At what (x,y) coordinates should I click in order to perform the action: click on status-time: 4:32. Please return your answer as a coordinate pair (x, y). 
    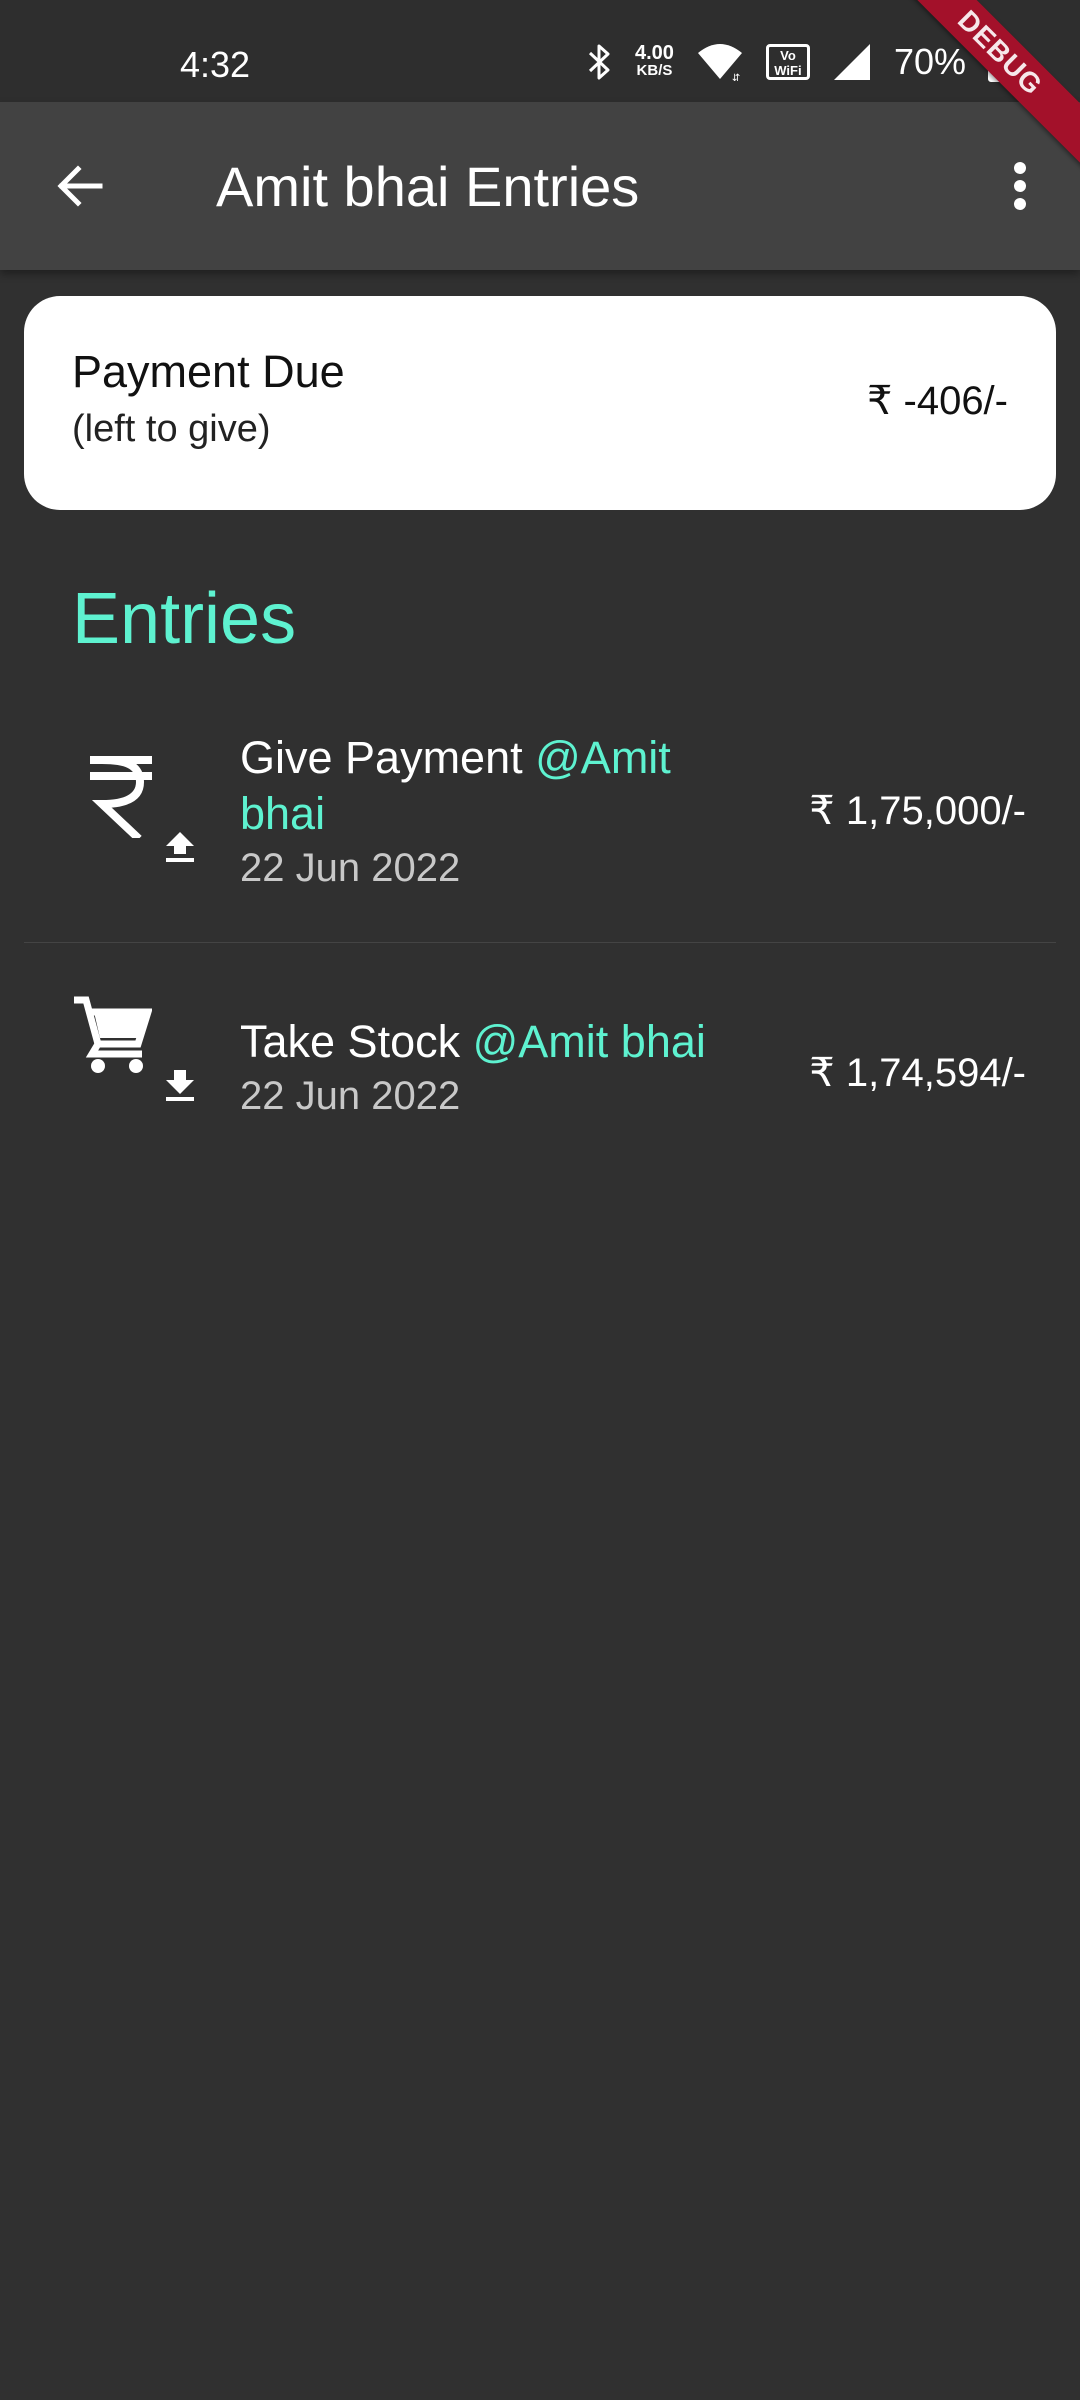
    Looking at the image, I should click on (215, 64).